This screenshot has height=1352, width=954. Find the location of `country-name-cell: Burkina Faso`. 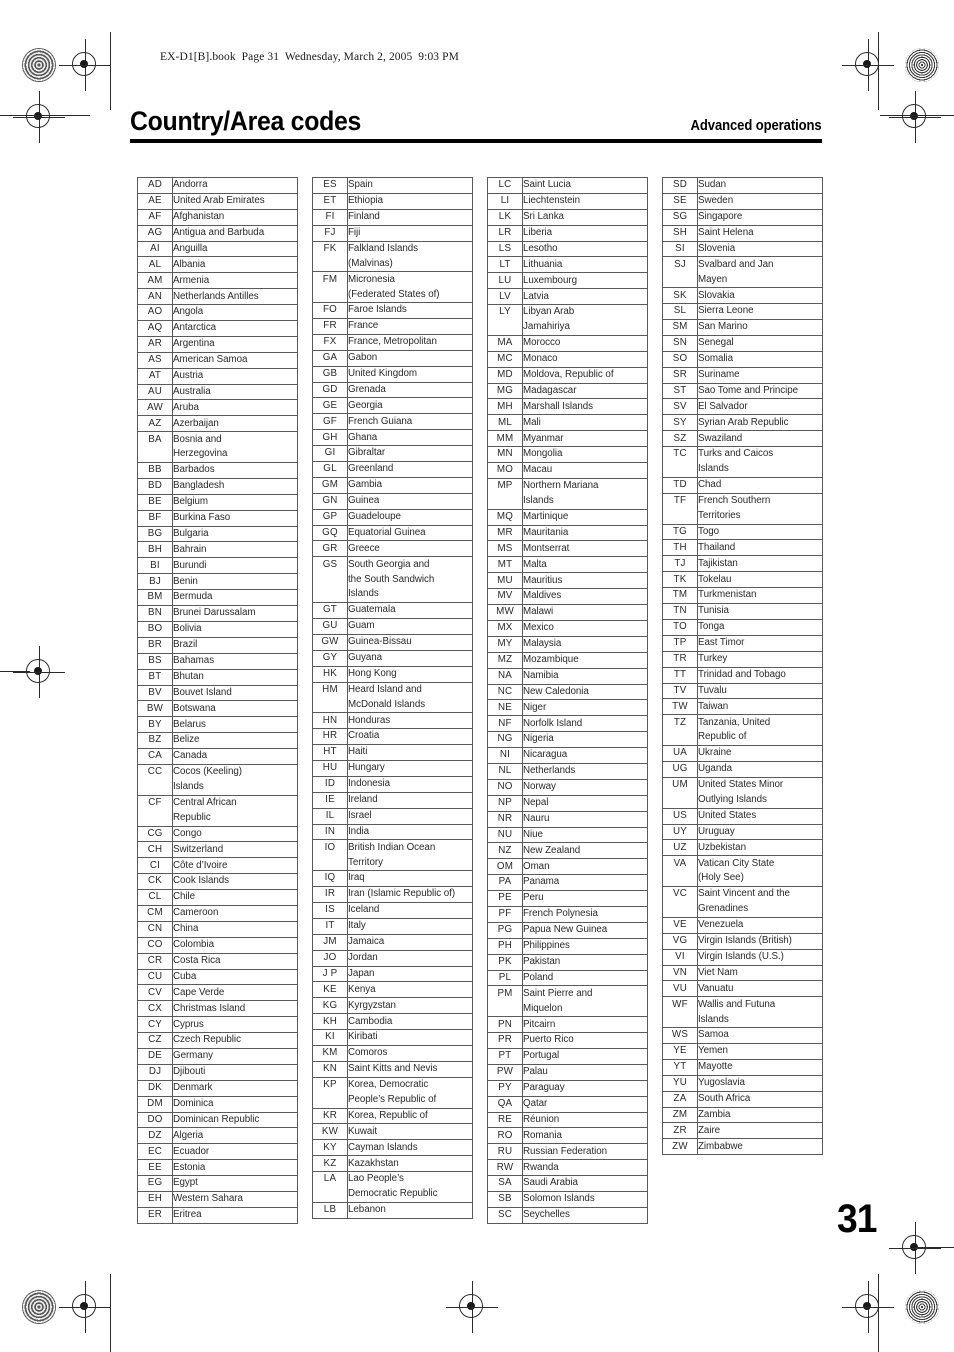

country-name-cell: Burkina Faso is located at coordinates (235, 518).